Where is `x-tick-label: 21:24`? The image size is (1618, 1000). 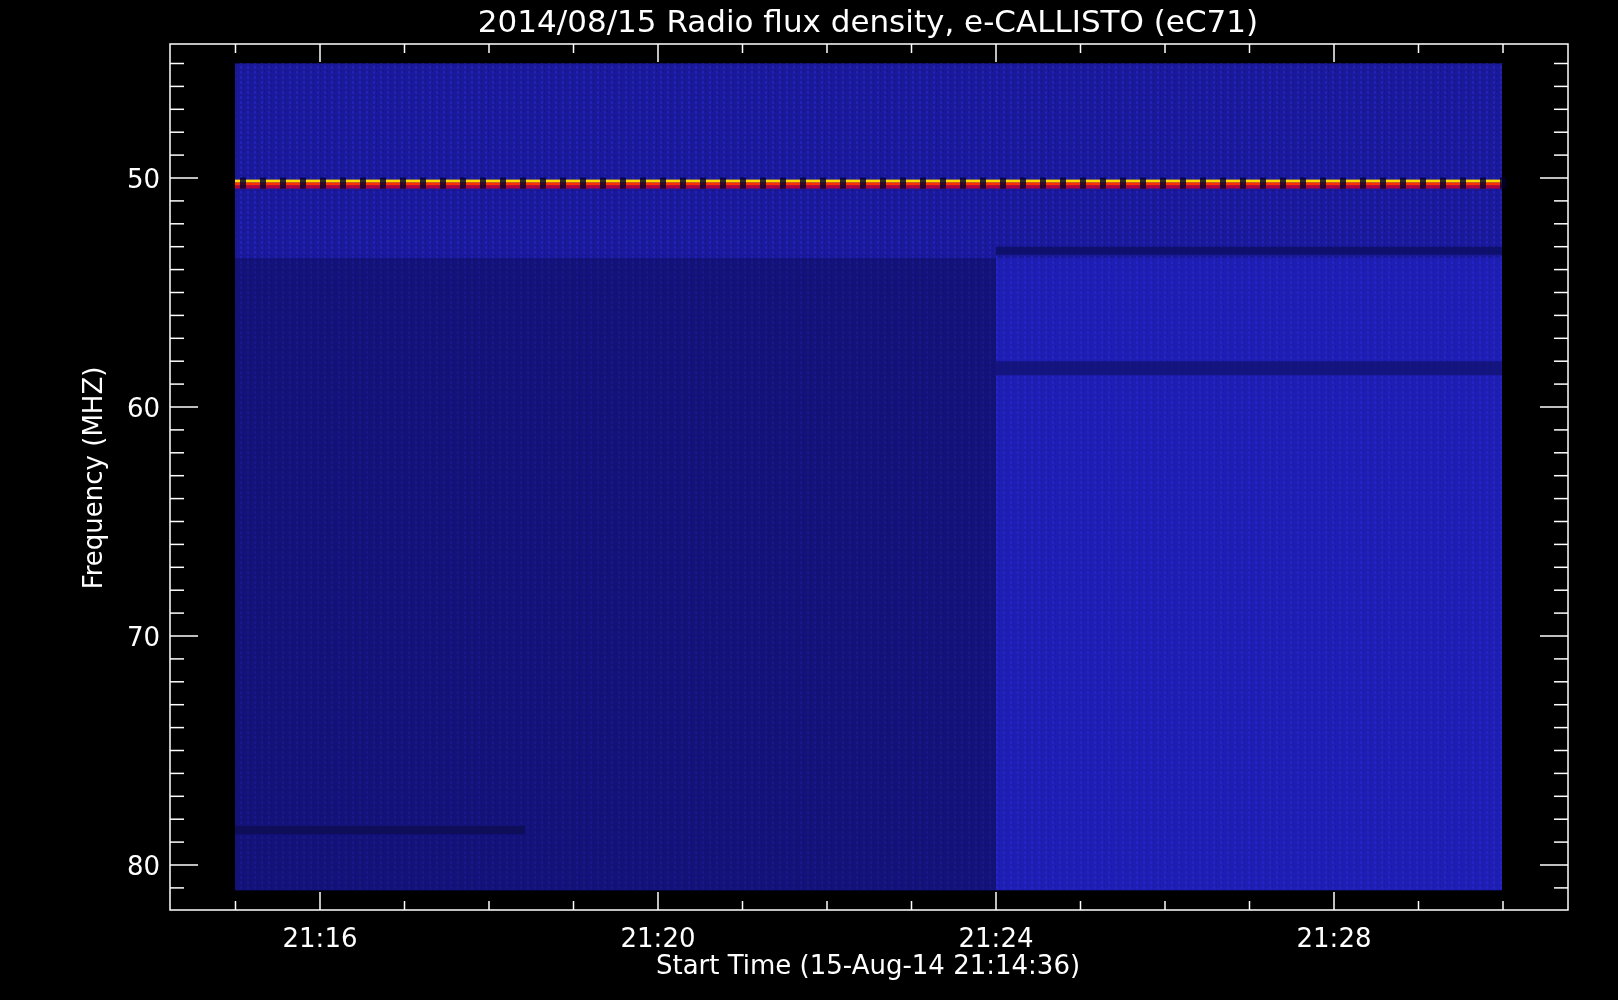
x-tick-label: 21:24 is located at coordinates (996, 938).